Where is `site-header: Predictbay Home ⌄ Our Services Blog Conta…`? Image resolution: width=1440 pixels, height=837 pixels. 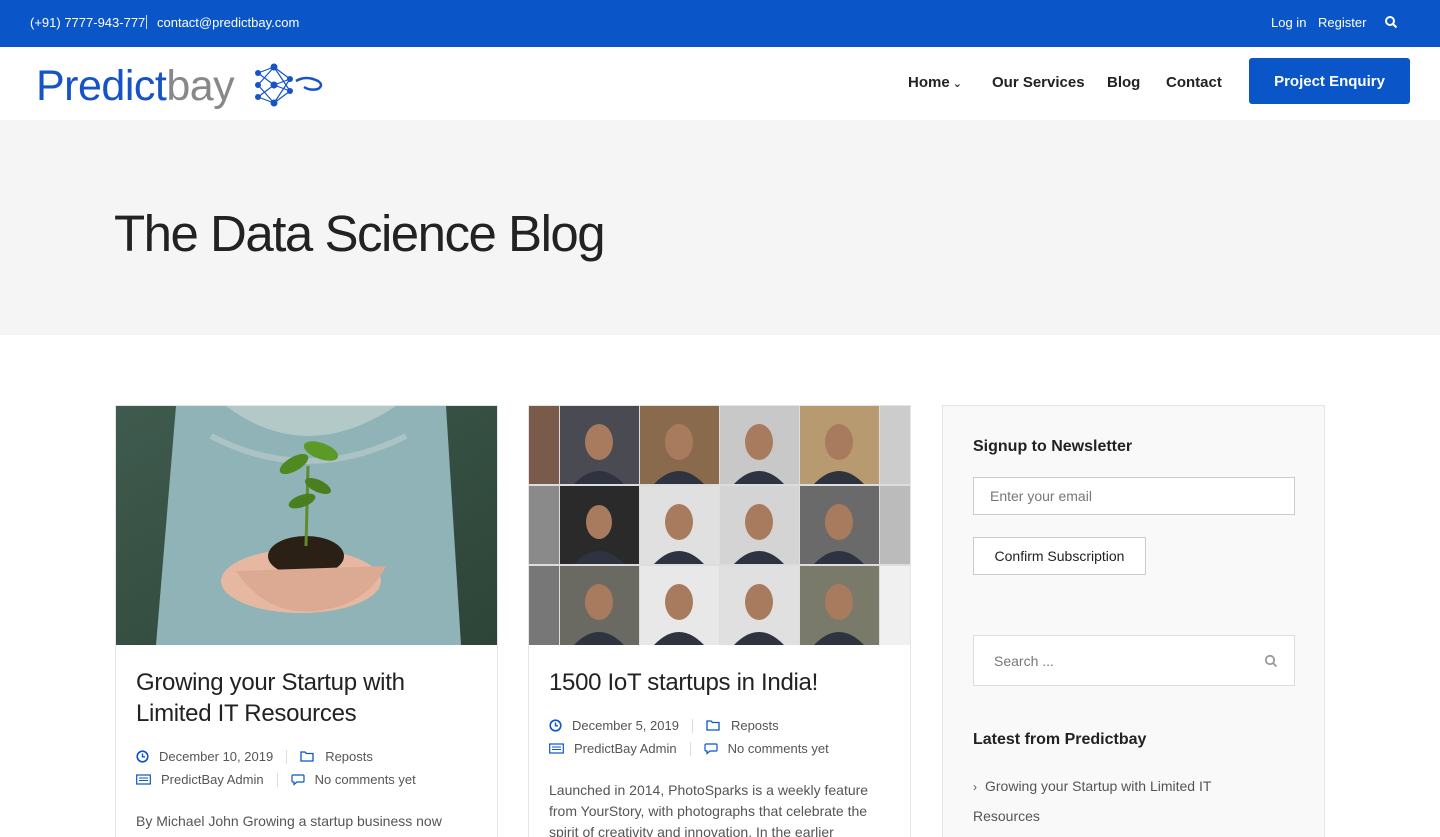
site-header: Predictbay Home ⌄ Our Services Blog Conta… is located at coordinates (720, 83).